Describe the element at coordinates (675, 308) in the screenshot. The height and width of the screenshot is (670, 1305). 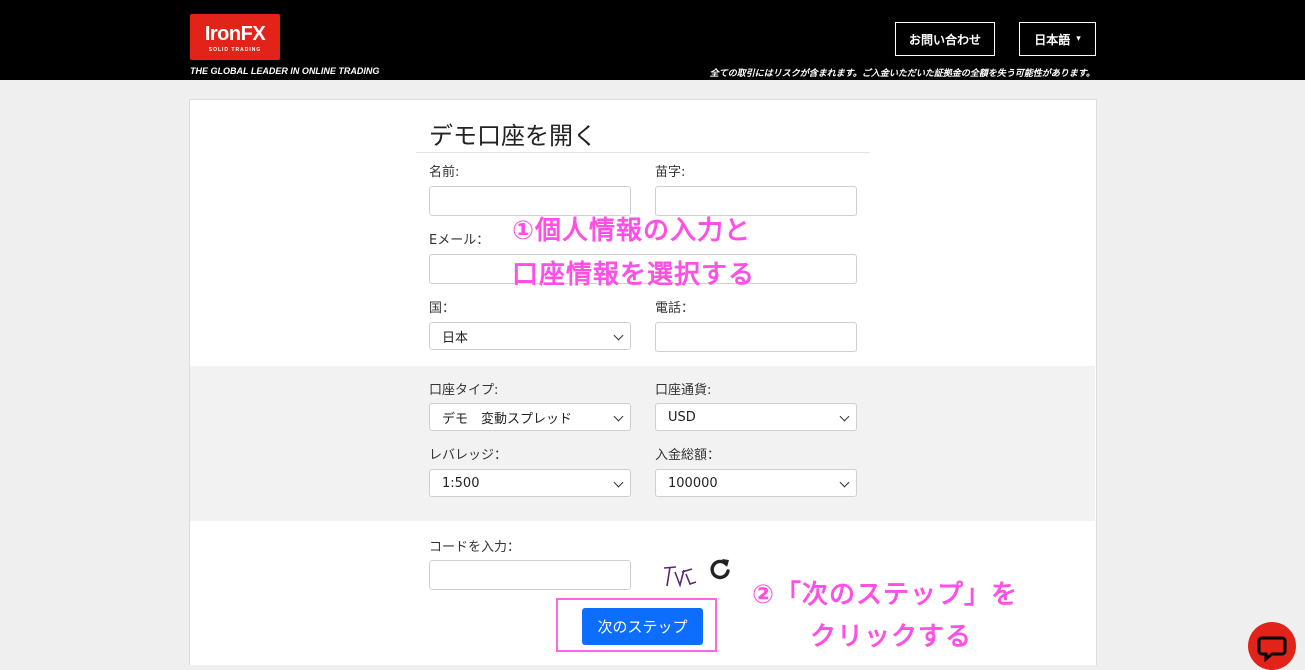
I see `phone-label: 電話：` at that location.